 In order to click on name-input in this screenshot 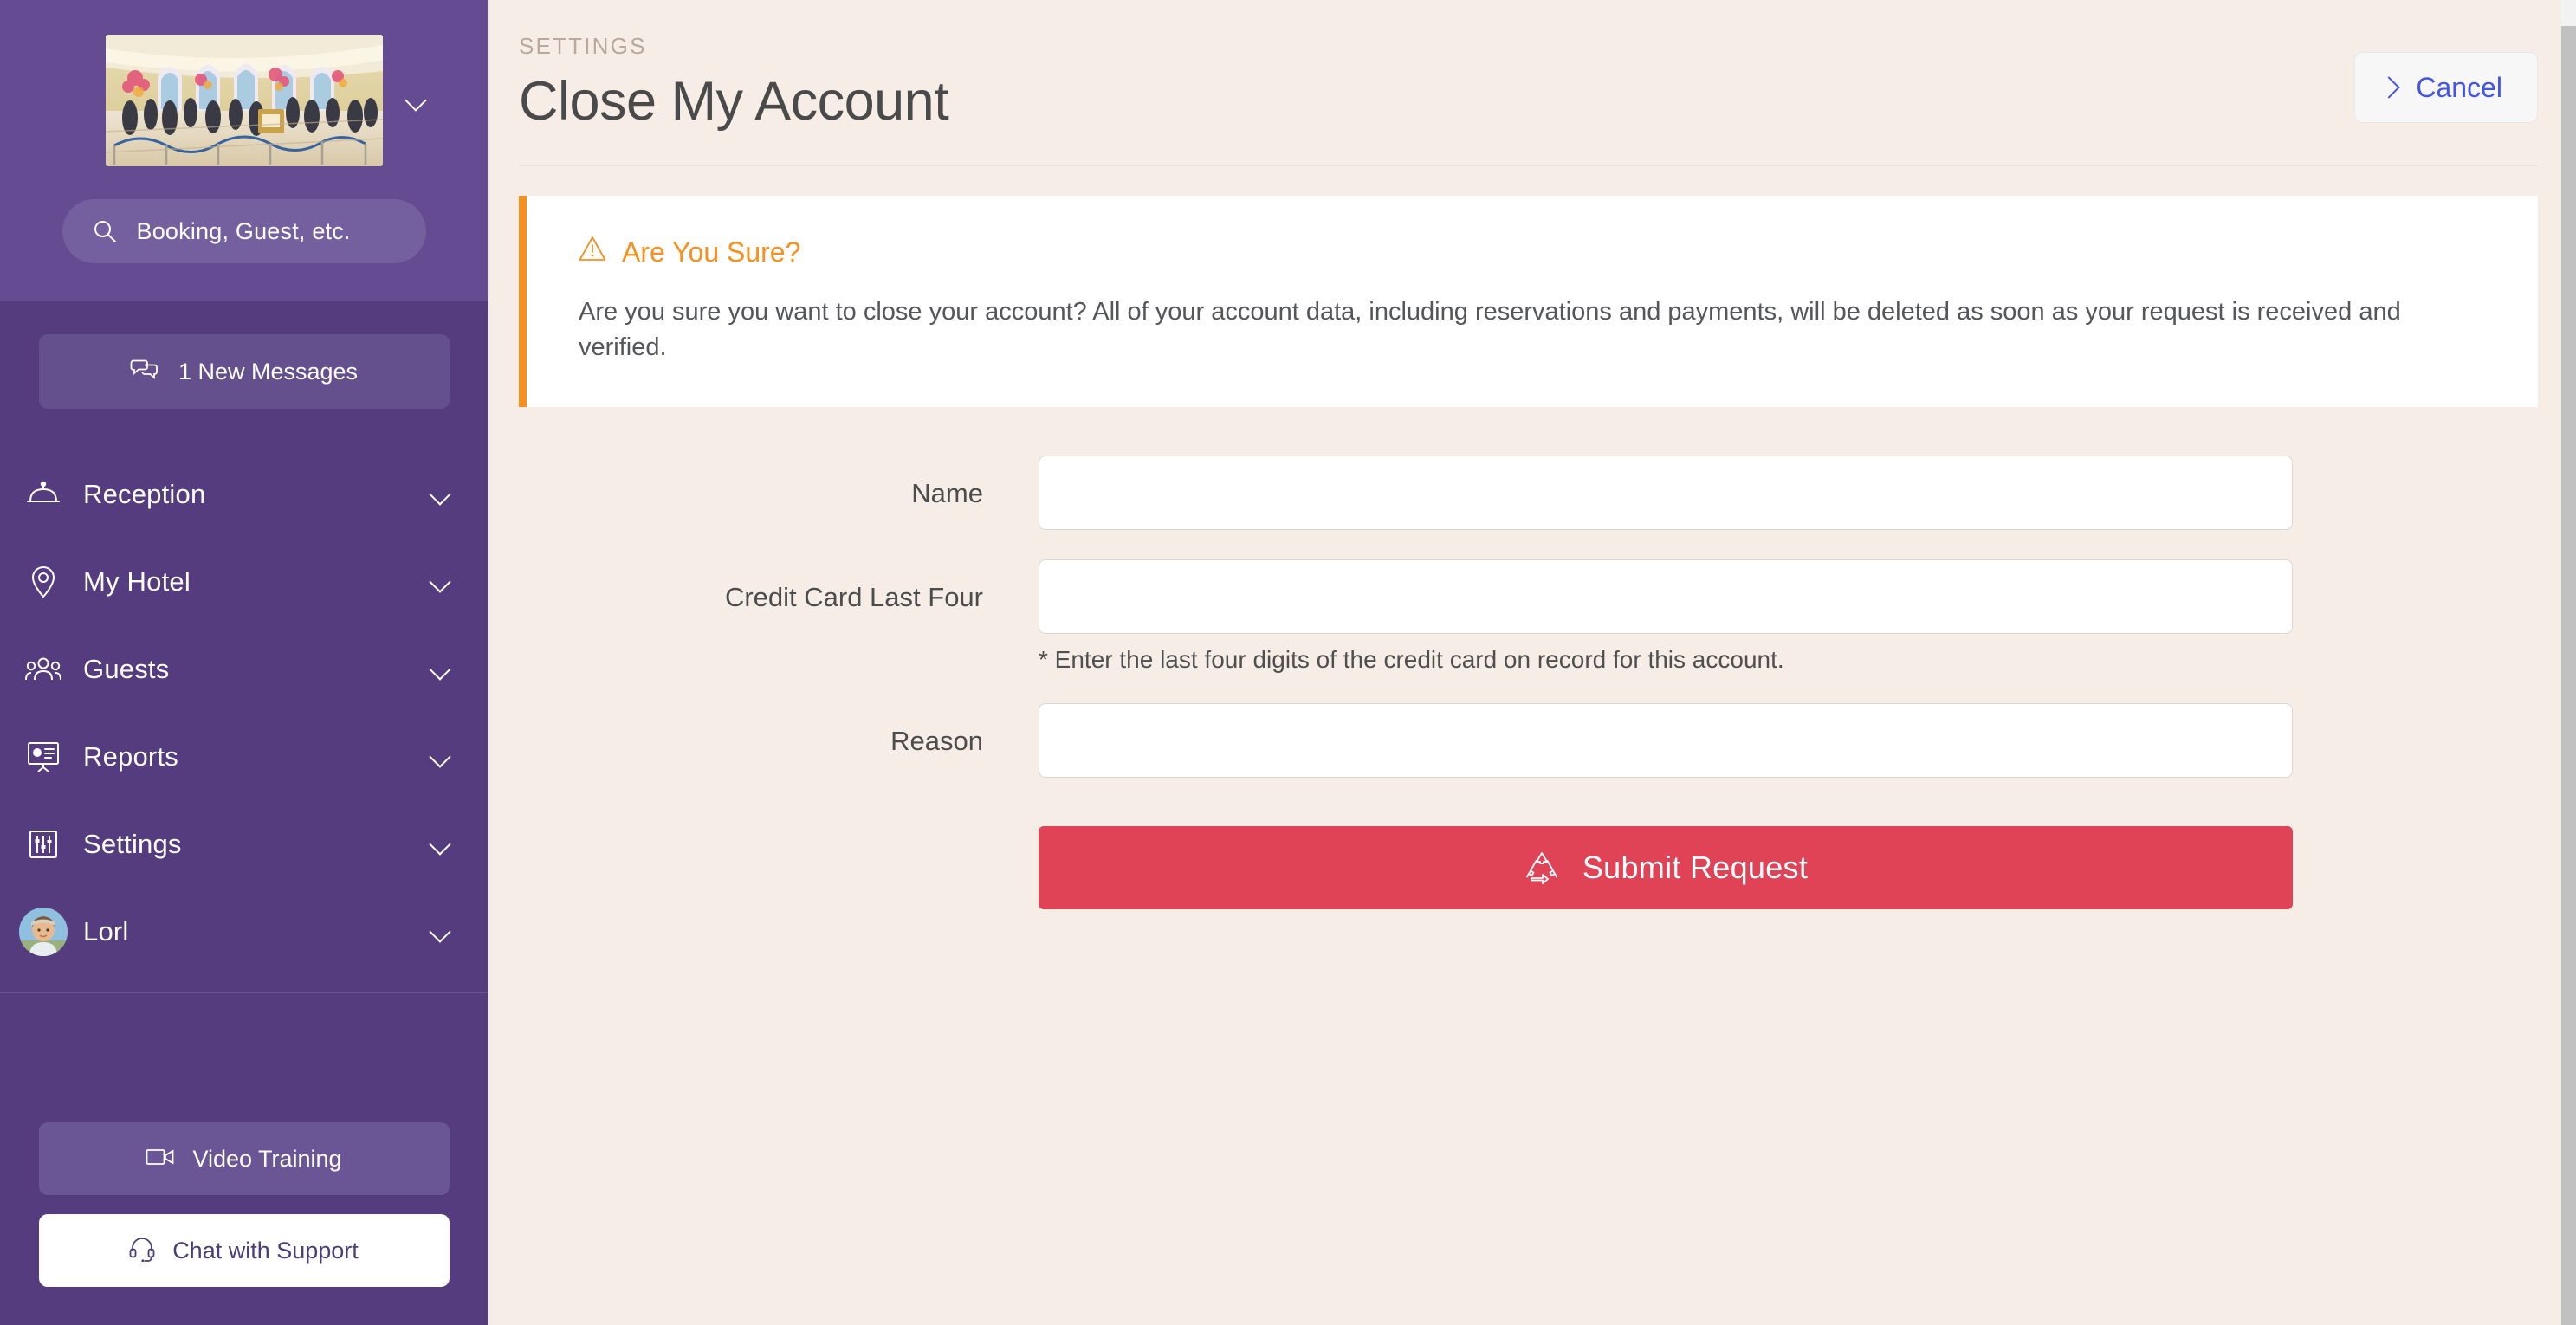, I will do `click(1666, 494)`.